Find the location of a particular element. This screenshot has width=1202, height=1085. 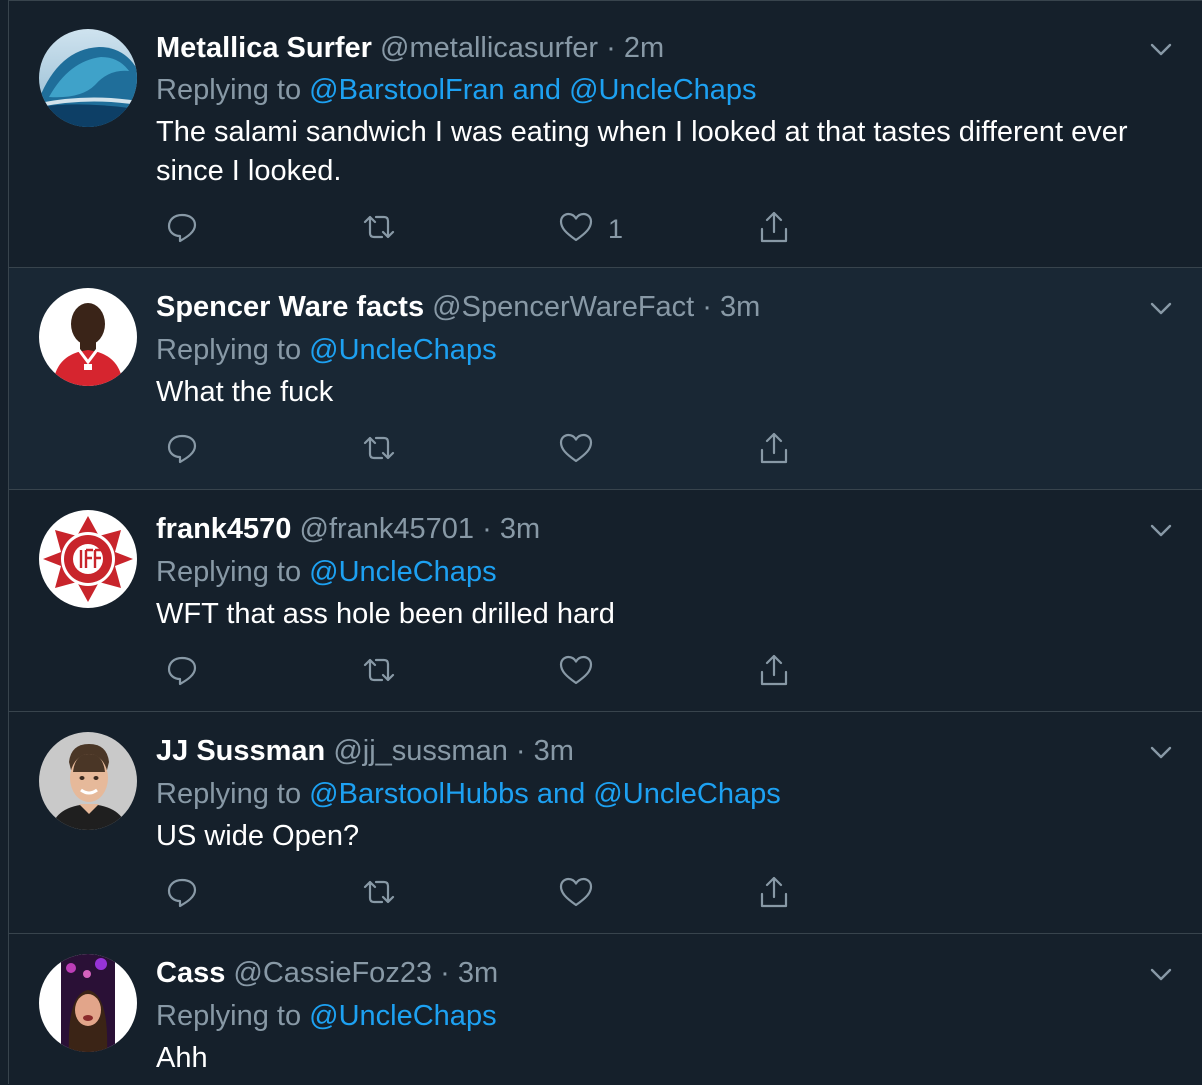

user-handle: @SpencerWareFact is located at coordinates (563, 307).